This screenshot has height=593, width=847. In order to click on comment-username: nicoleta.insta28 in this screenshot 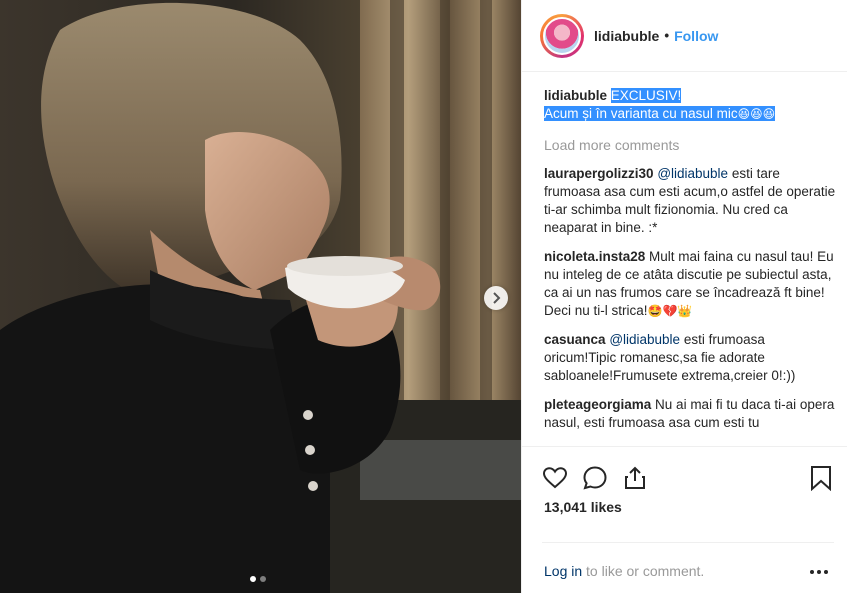, I will do `click(594, 256)`.